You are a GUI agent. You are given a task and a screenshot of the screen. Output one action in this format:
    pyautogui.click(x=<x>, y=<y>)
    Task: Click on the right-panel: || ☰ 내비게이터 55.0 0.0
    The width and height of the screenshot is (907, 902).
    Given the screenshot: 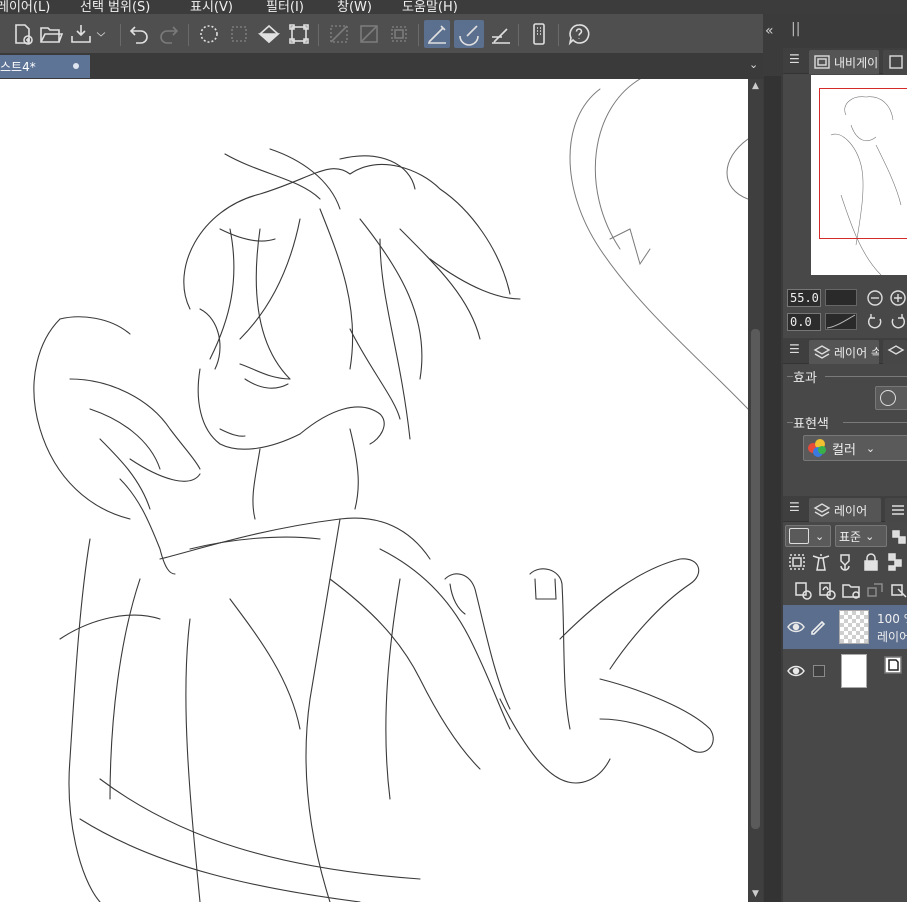 What is the action you would take?
    pyautogui.click(x=845, y=458)
    